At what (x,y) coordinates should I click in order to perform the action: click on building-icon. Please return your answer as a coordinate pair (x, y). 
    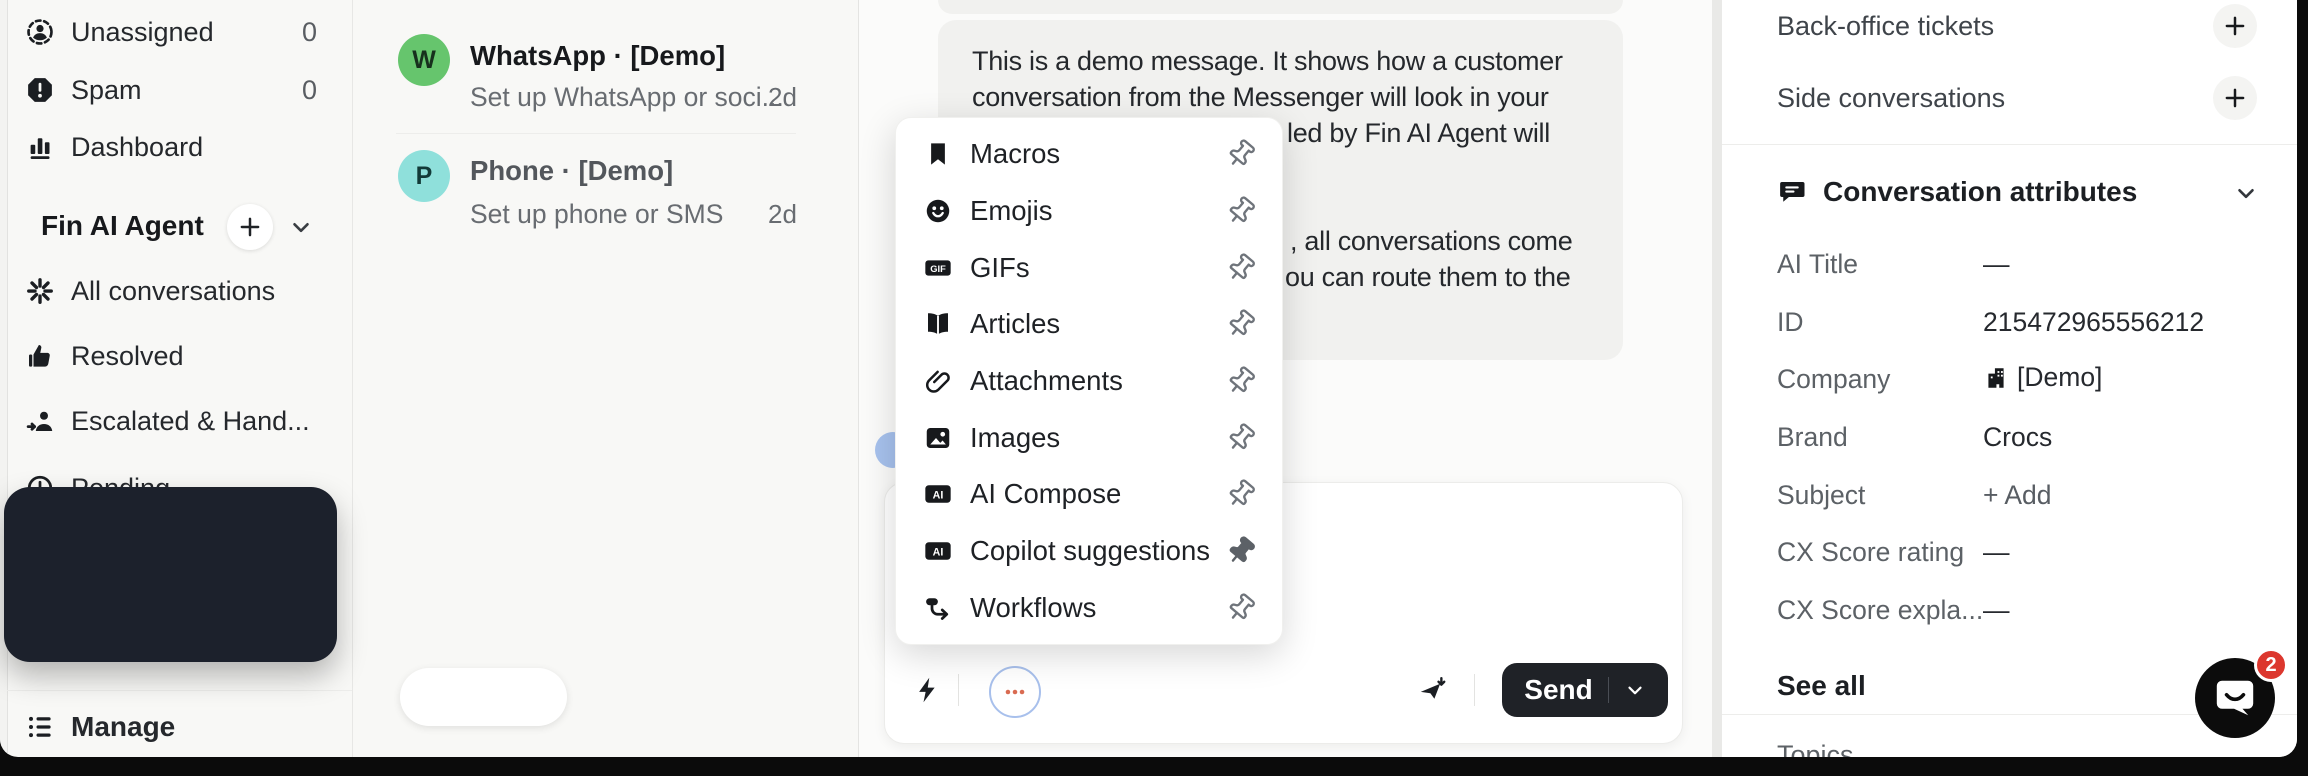
    Looking at the image, I should click on (1996, 378).